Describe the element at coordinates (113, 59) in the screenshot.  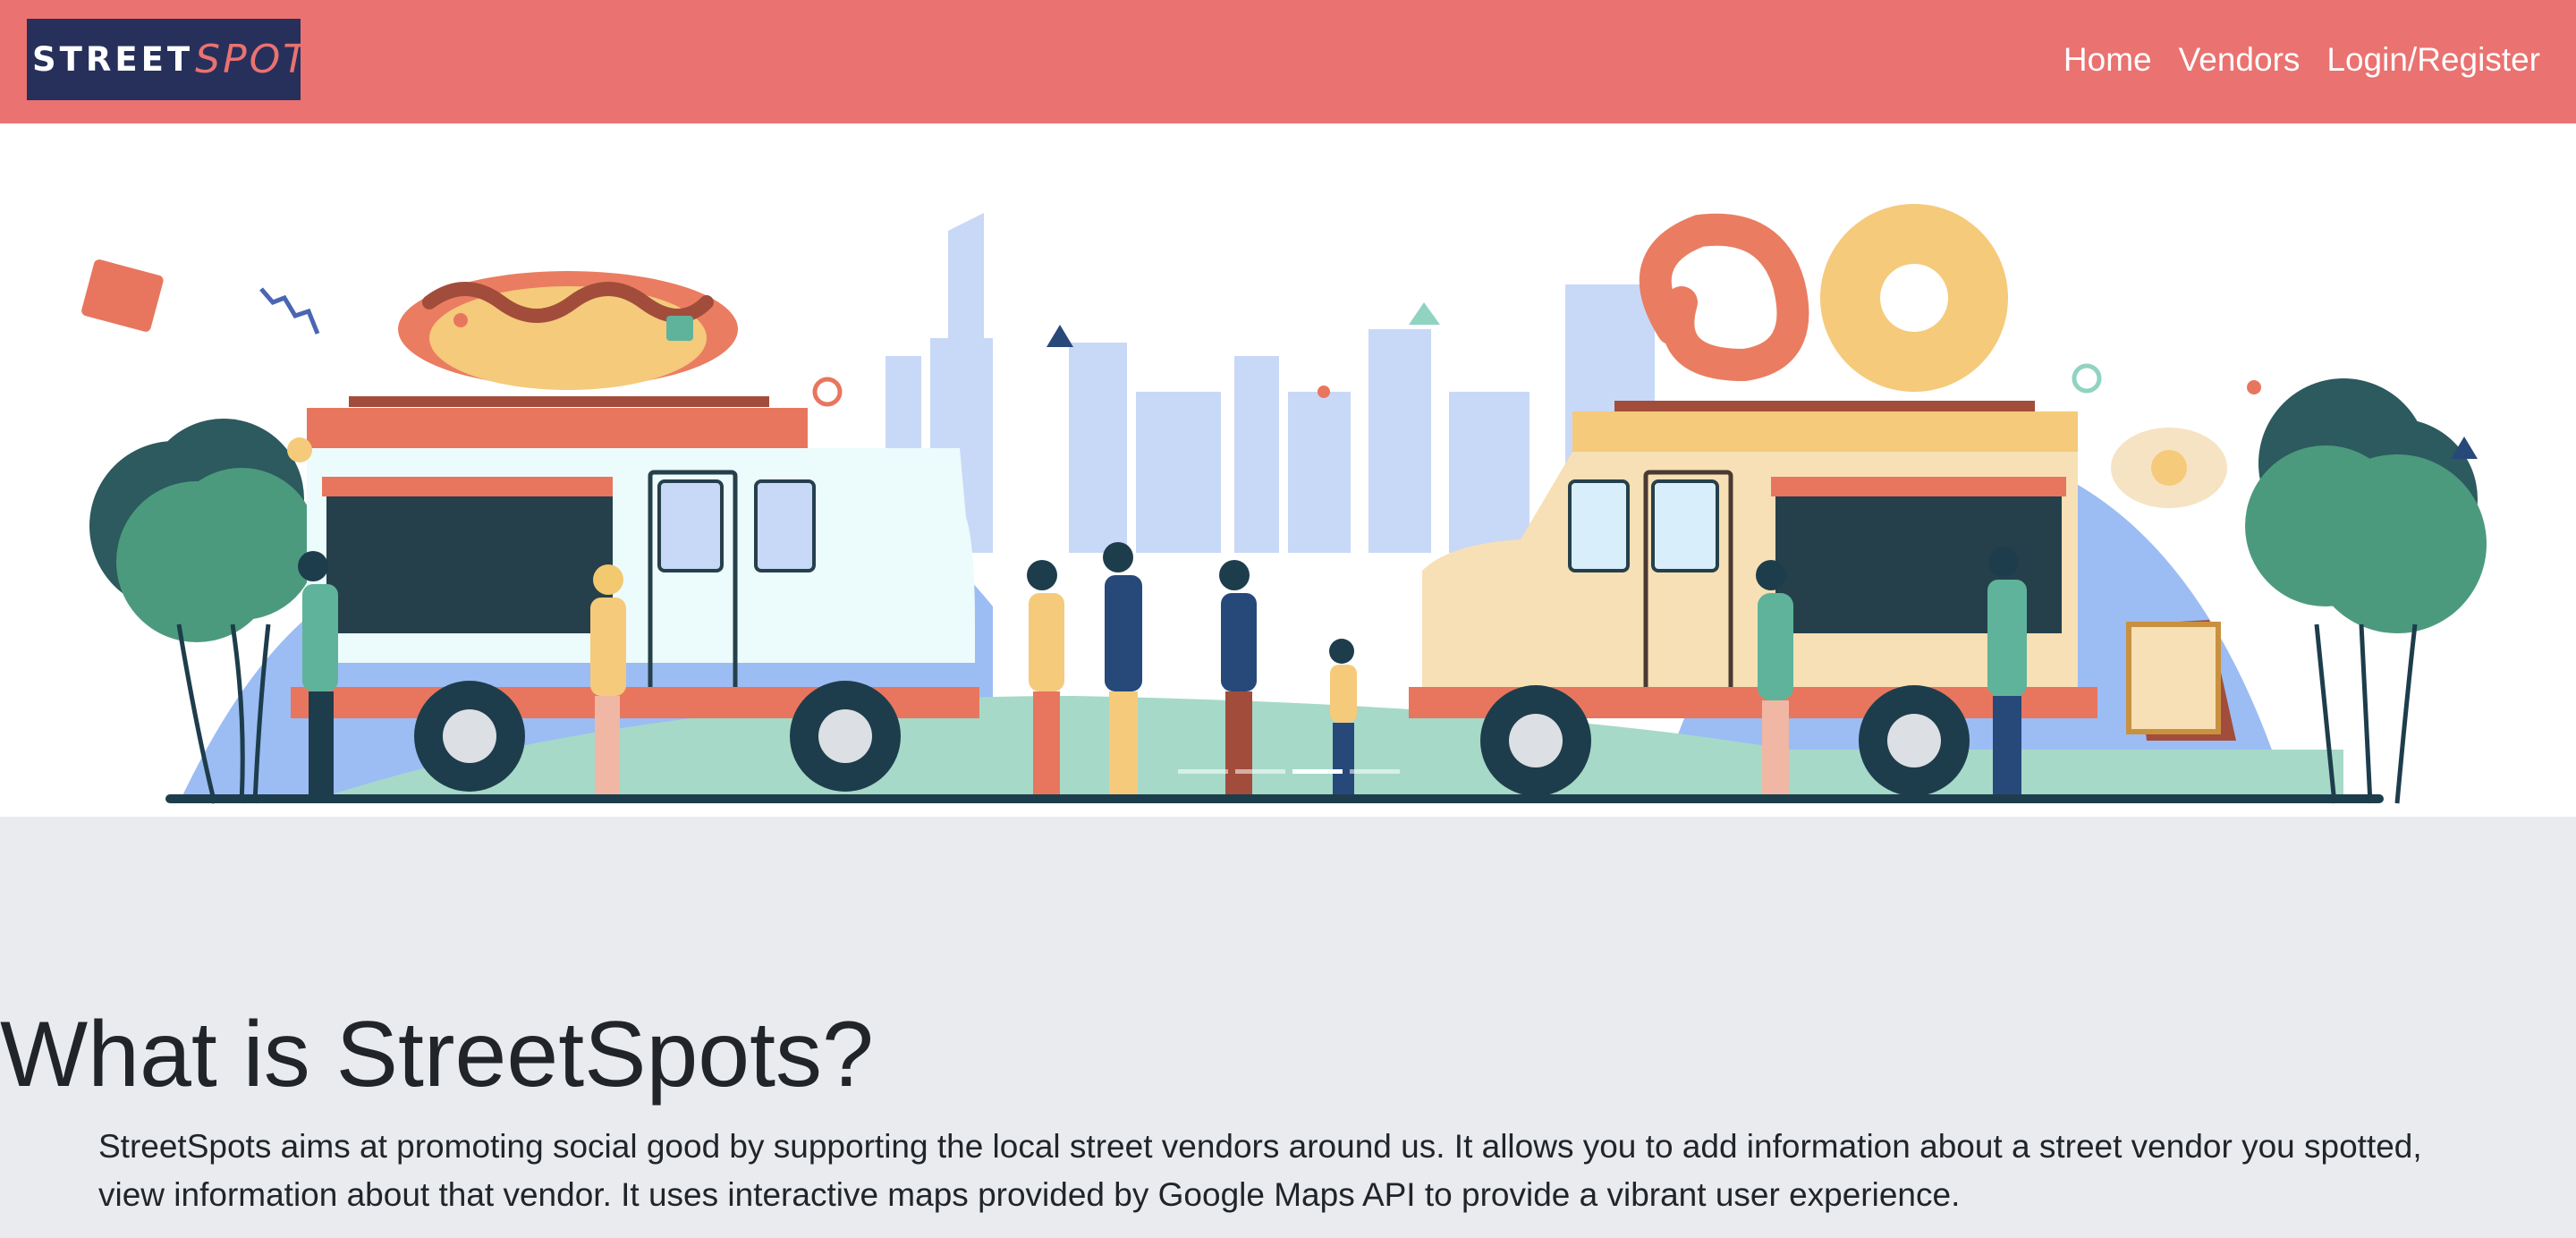
I see `brand-logo-street: STREET` at that location.